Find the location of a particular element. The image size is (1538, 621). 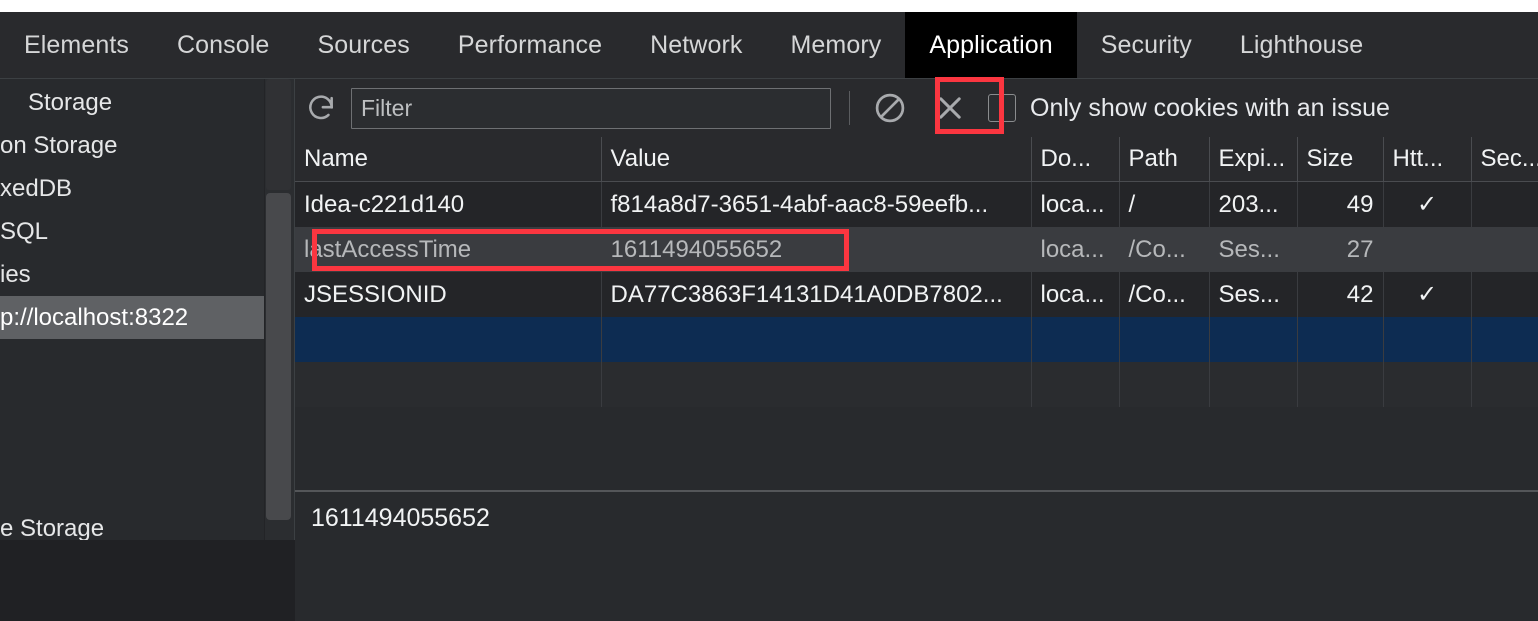

cell-name: lastAccessTime is located at coordinates (448, 249).